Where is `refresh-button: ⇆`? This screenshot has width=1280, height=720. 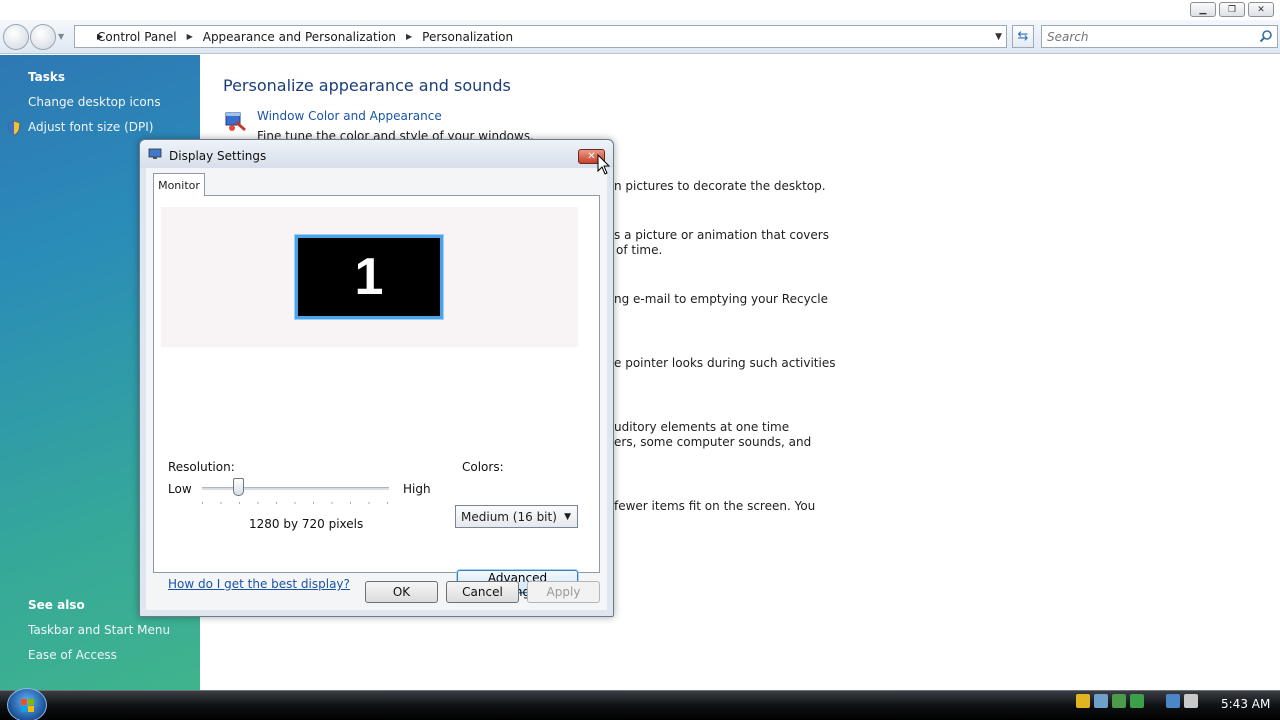 refresh-button: ⇆ is located at coordinates (1023, 36).